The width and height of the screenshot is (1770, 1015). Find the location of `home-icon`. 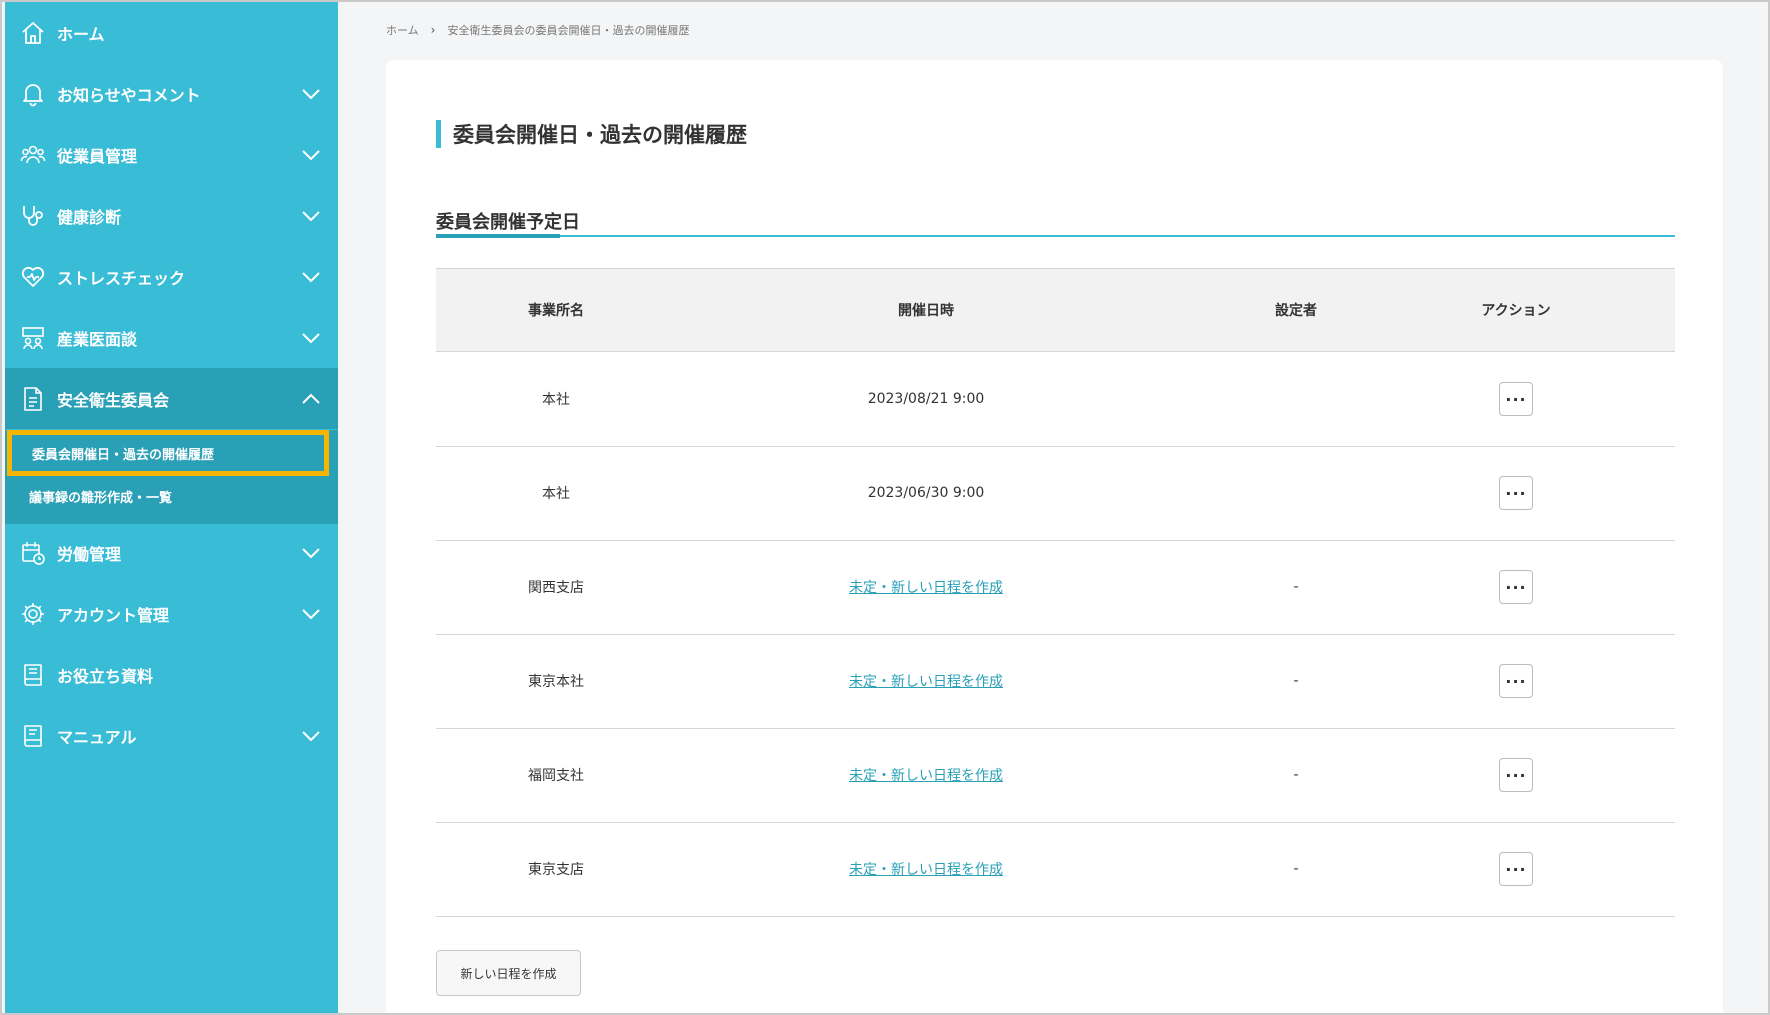

home-icon is located at coordinates (33, 33).